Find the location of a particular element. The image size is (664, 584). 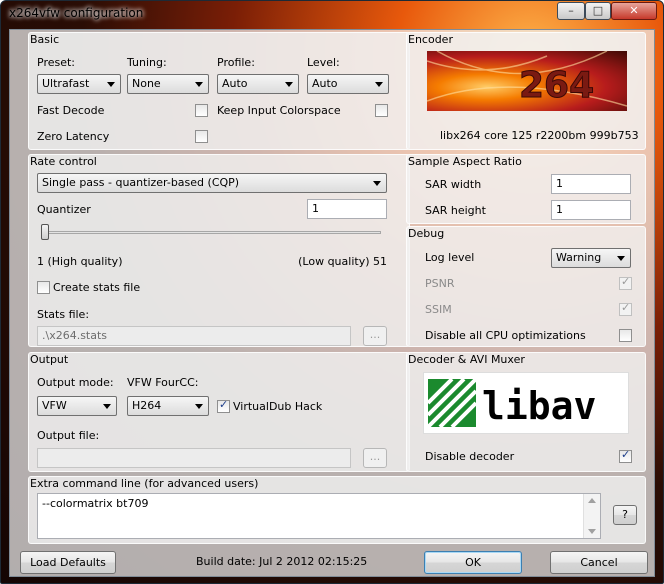

quantizer-slider-thumb is located at coordinates (45, 232).